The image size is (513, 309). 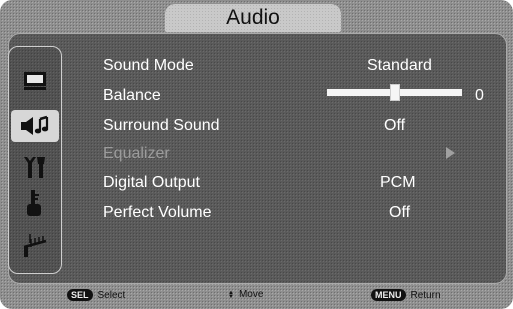 I want to click on surround-sound-value: Off, so click(x=395, y=125).